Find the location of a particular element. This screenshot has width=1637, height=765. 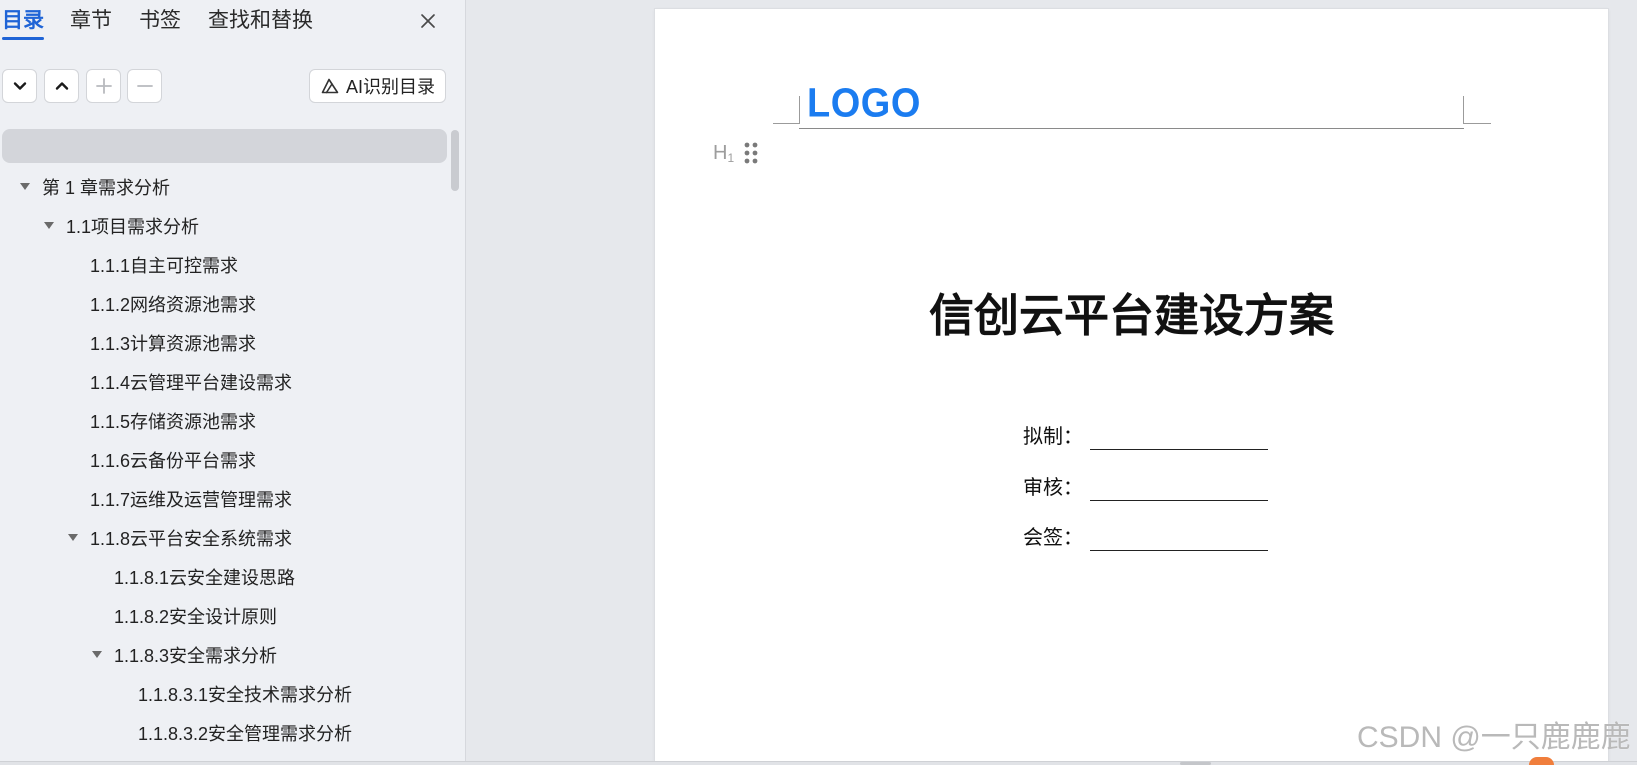

bottom-bar is located at coordinates (818, 763).